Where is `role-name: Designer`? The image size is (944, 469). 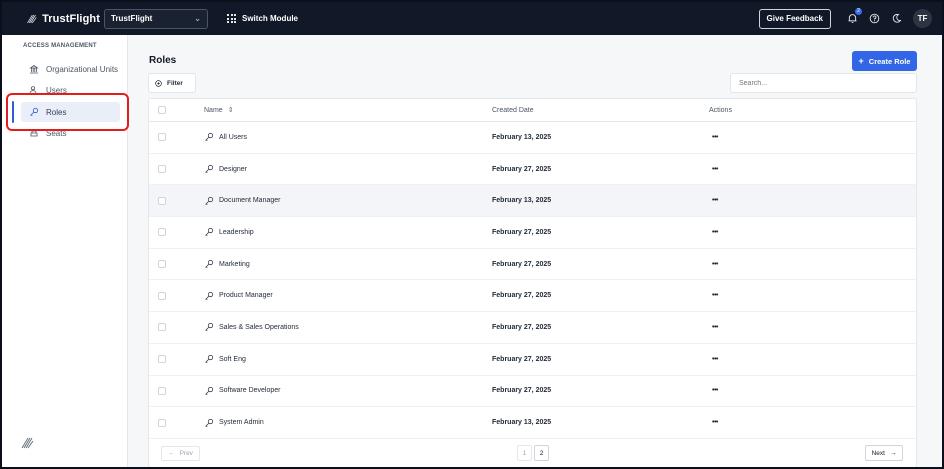
role-name: Designer is located at coordinates (233, 169).